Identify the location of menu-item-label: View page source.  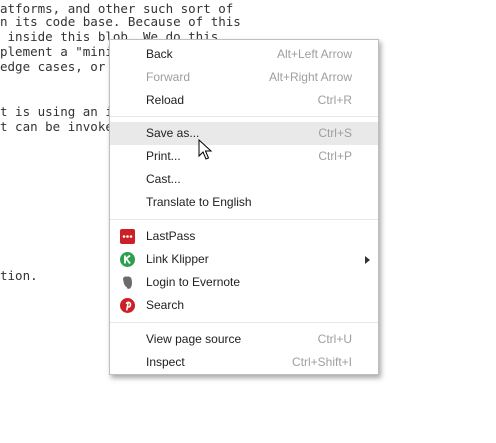
(194, 339).